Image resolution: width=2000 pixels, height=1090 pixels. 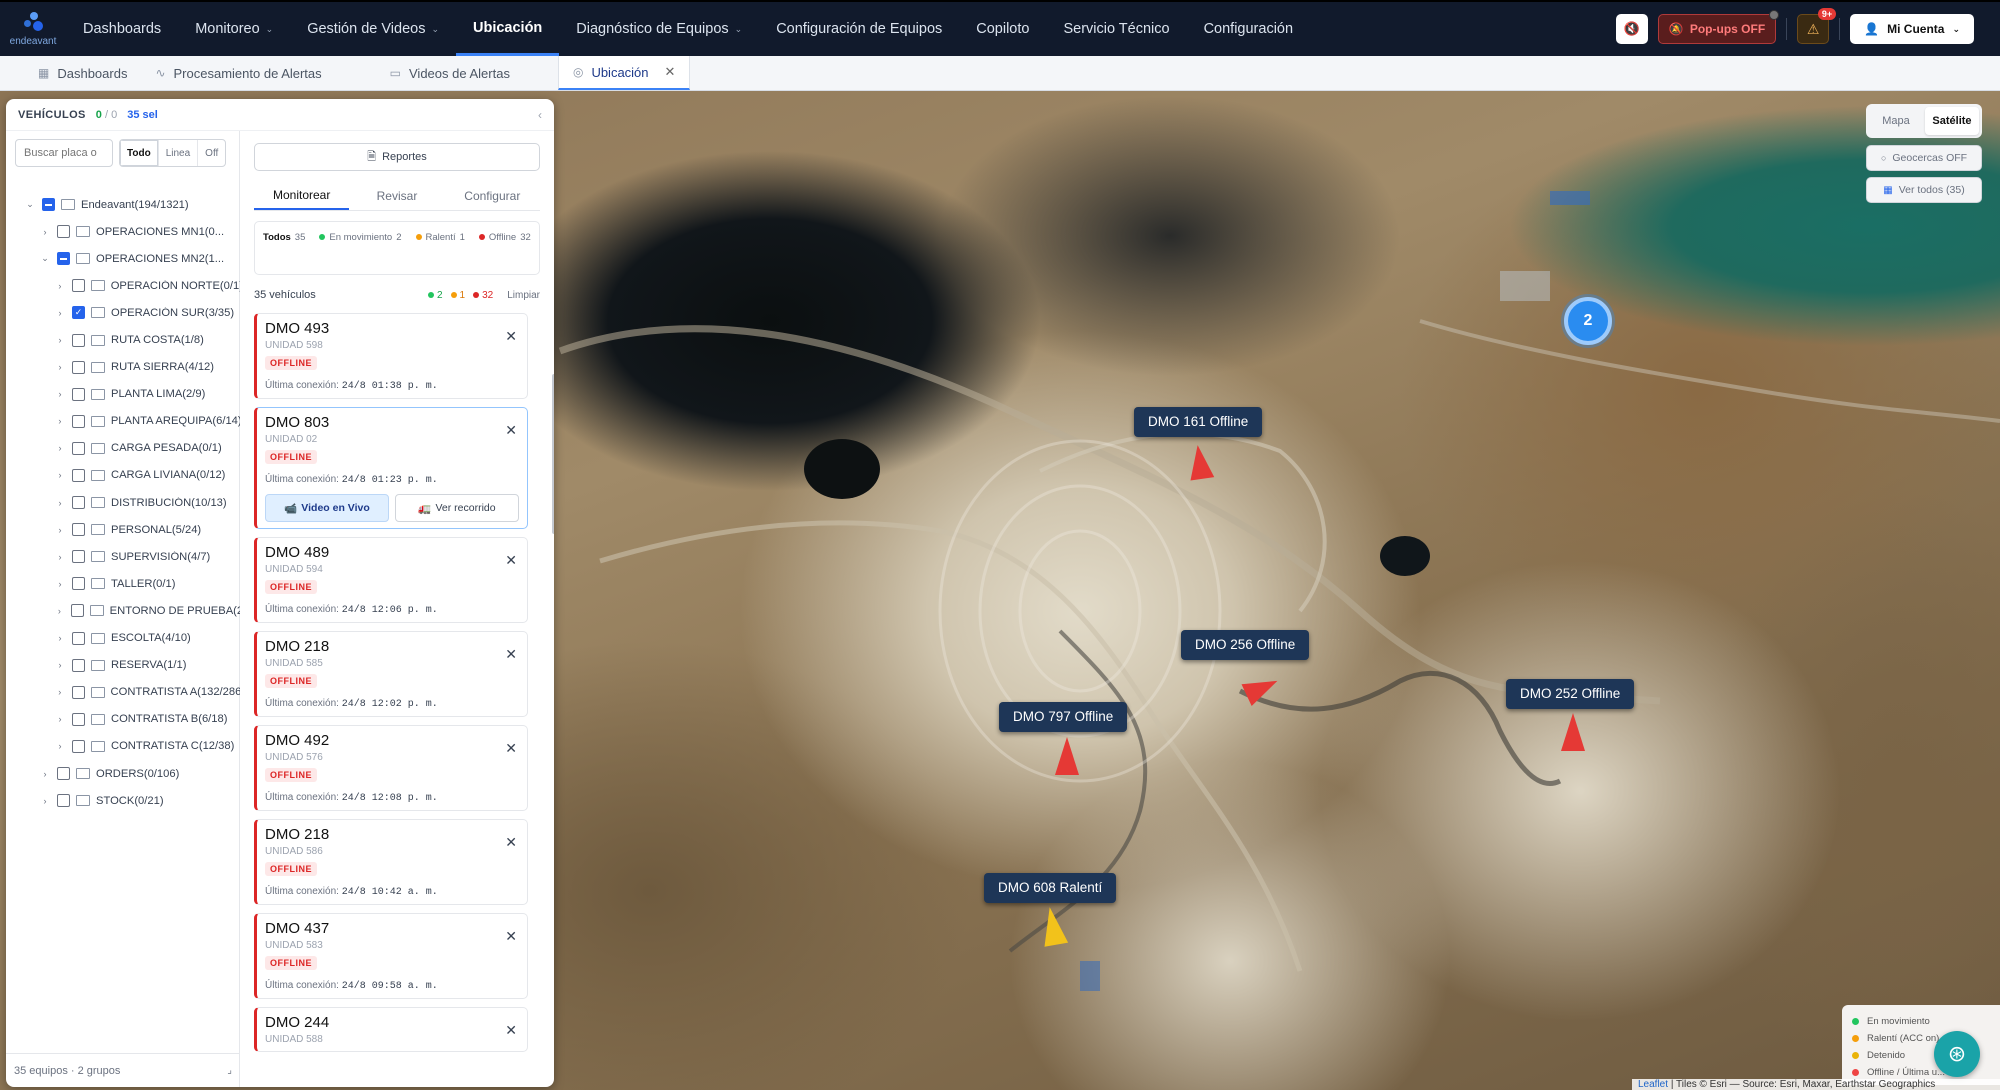 What do you see at coordinates (1924, 190) in the screenshot?
I see `show-all-button: ▦ Ver todos (35)` at bounding box center [1924, 190].